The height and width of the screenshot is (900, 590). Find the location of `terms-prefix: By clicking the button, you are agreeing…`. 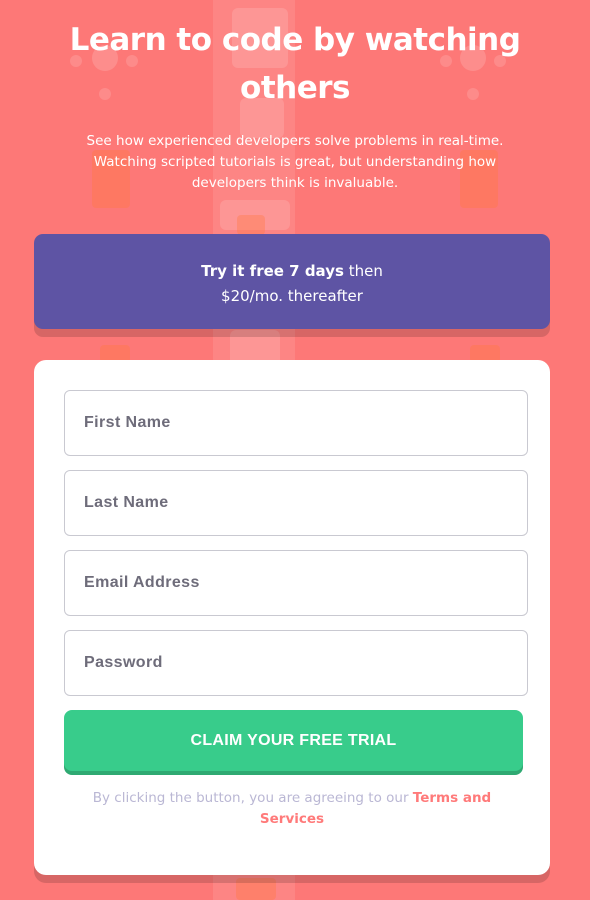

terms-prefix: By clicking the button, you are agreeing… is located at coordinates (252, 798).